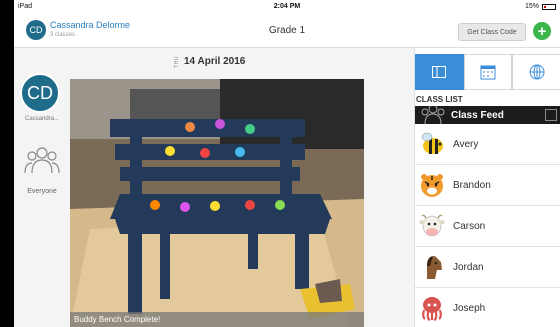 This screenshot has height=327, width=560. What do you see at coordinates (492, 32) in the screenshot?
I see `get-class-code-button: Get Class Code` at bounding box center [492, 32].